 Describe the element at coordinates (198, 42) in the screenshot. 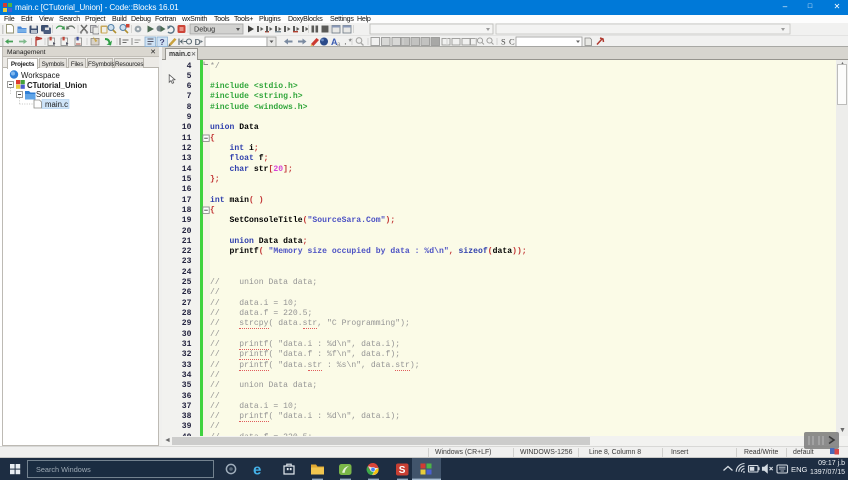

I see `svg-text: D` at that location.